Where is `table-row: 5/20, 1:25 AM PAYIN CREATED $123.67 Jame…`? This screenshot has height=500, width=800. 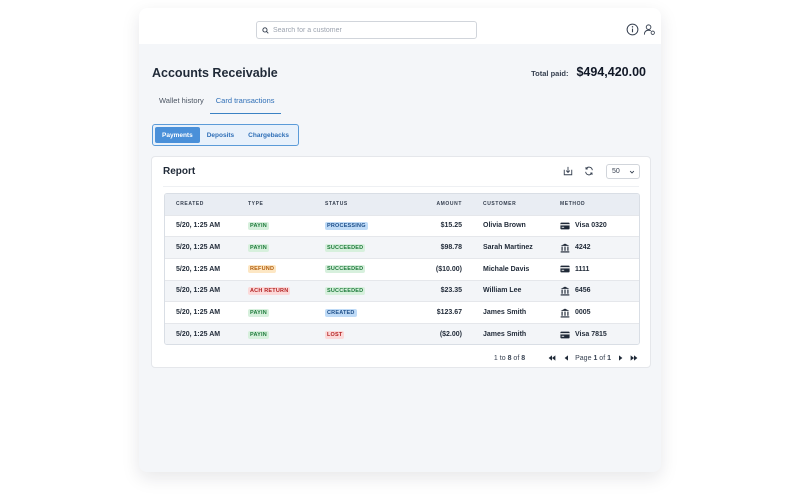
table-row: 5/20, 1:25 AM PAYIN CREATED $123.67 Jame… is located at coordinates (402, 312).